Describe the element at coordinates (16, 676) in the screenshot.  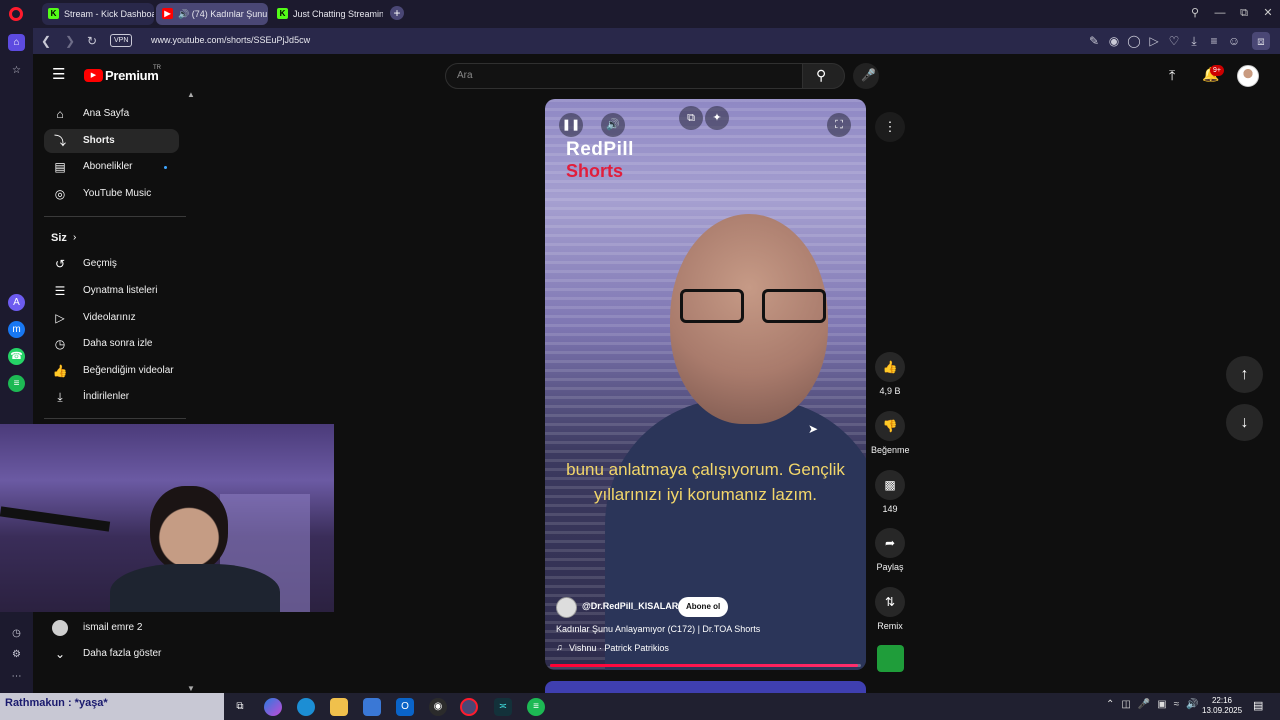
I see `more-icon: ⋯` at that location.